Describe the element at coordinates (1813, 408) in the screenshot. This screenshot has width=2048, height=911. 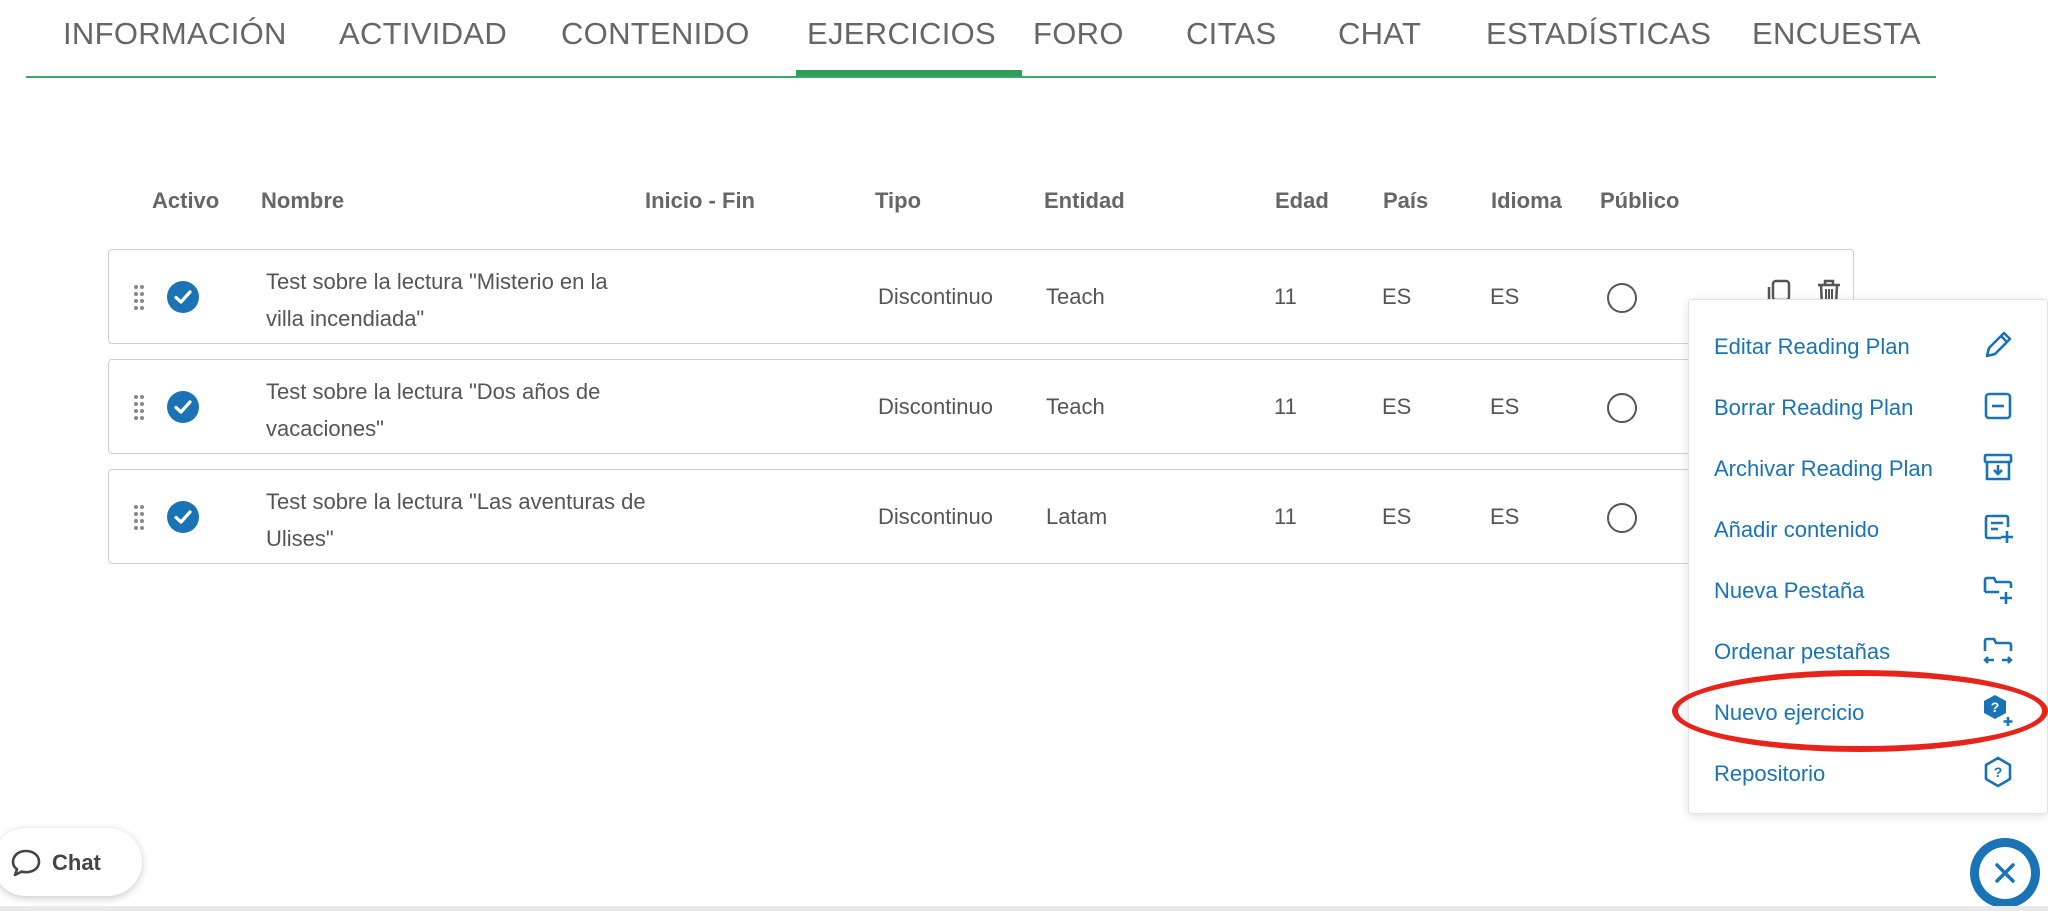
I see `menu-item-delete-reading-plan: Borrar Reading Plan` at that location.